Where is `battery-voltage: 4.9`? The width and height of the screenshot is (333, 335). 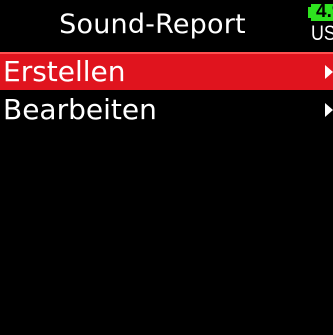 battery-voltage: 4.9 is located at coordinates (324, 11).